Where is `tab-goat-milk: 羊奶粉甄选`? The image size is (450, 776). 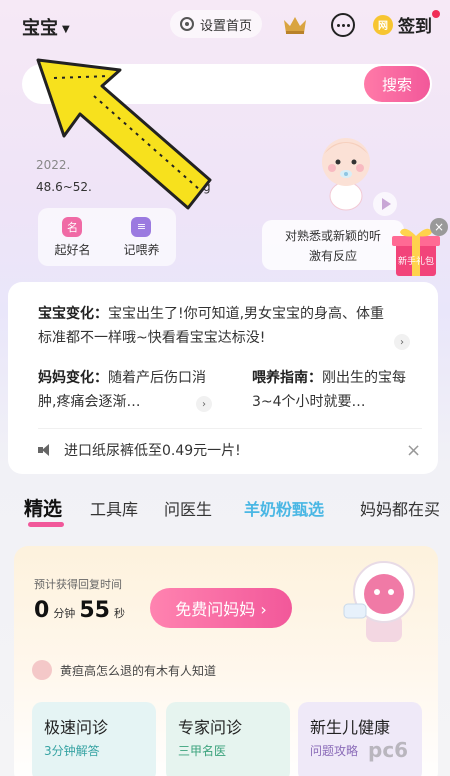
tab-goat-milk: 羊奶粉甄选 is located at coordinates (284, 508).